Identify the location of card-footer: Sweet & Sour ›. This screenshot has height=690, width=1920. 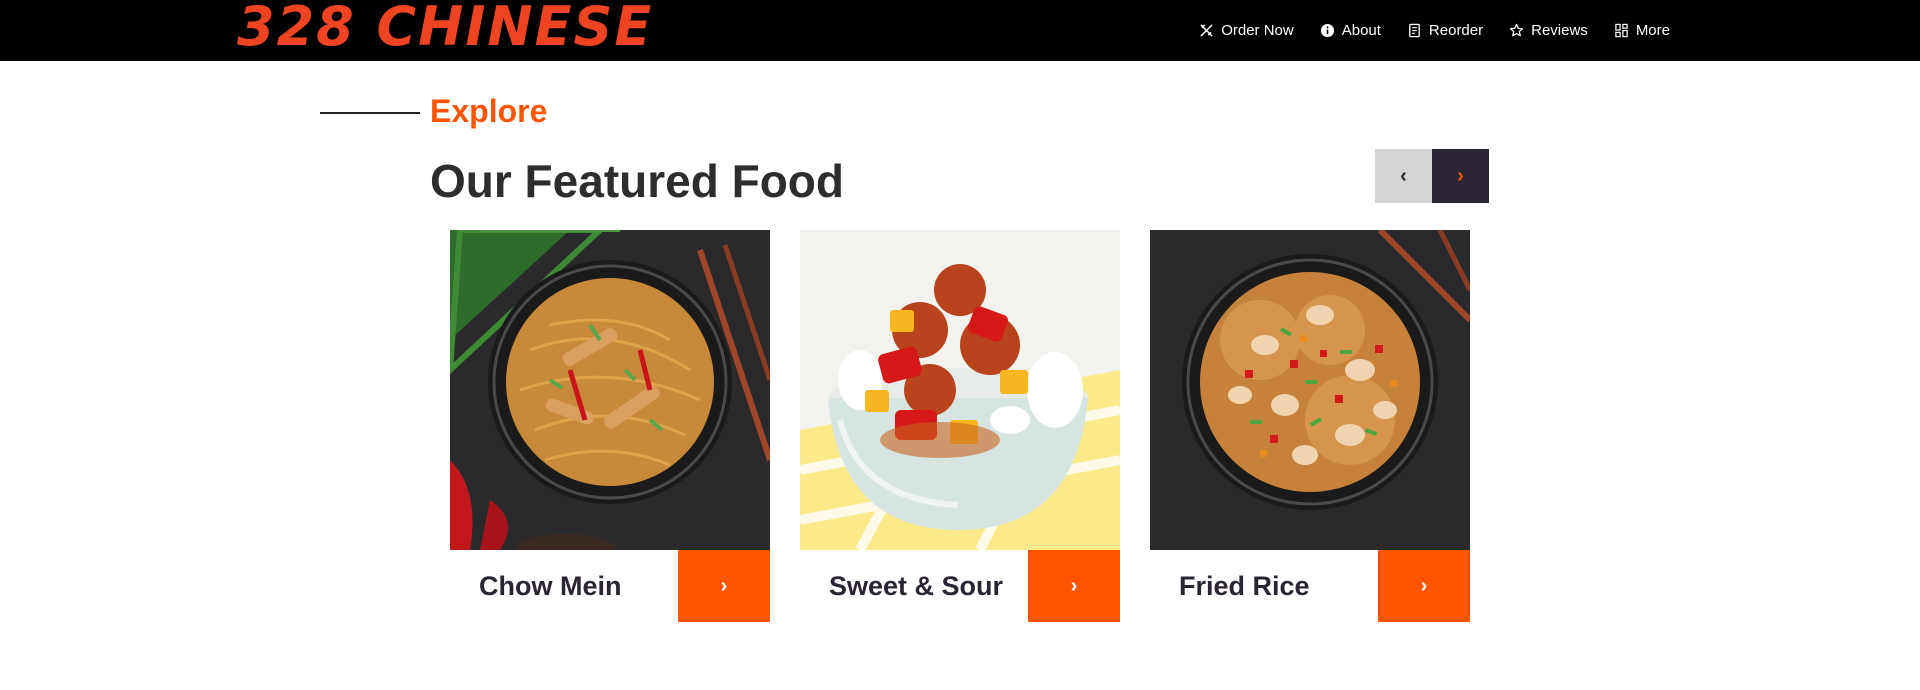
(960, 586).